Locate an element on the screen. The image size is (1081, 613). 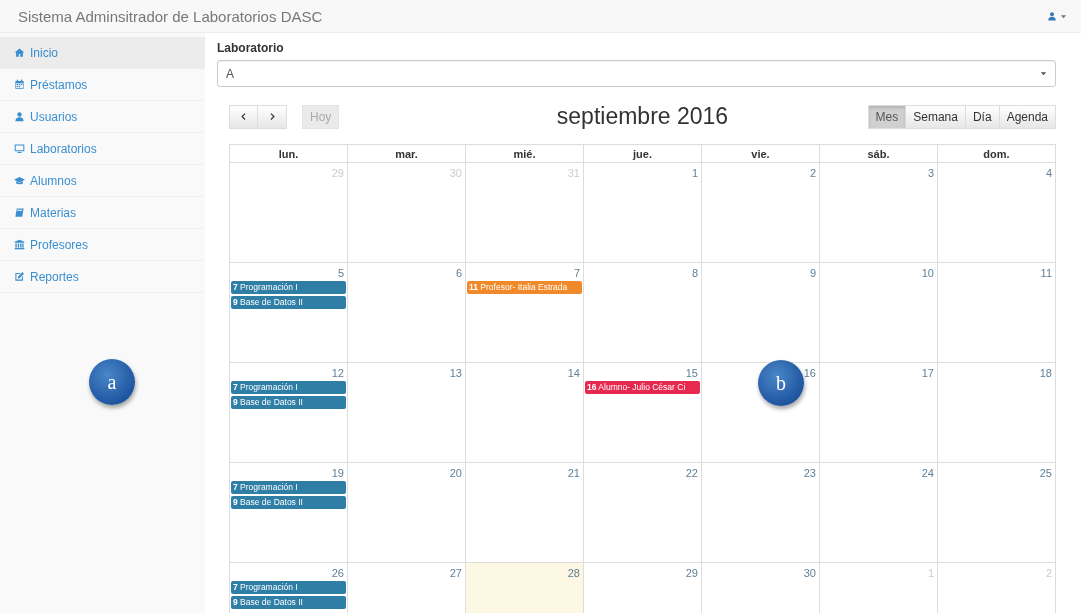
day-number: 9 is located at coordinates (813, 272).